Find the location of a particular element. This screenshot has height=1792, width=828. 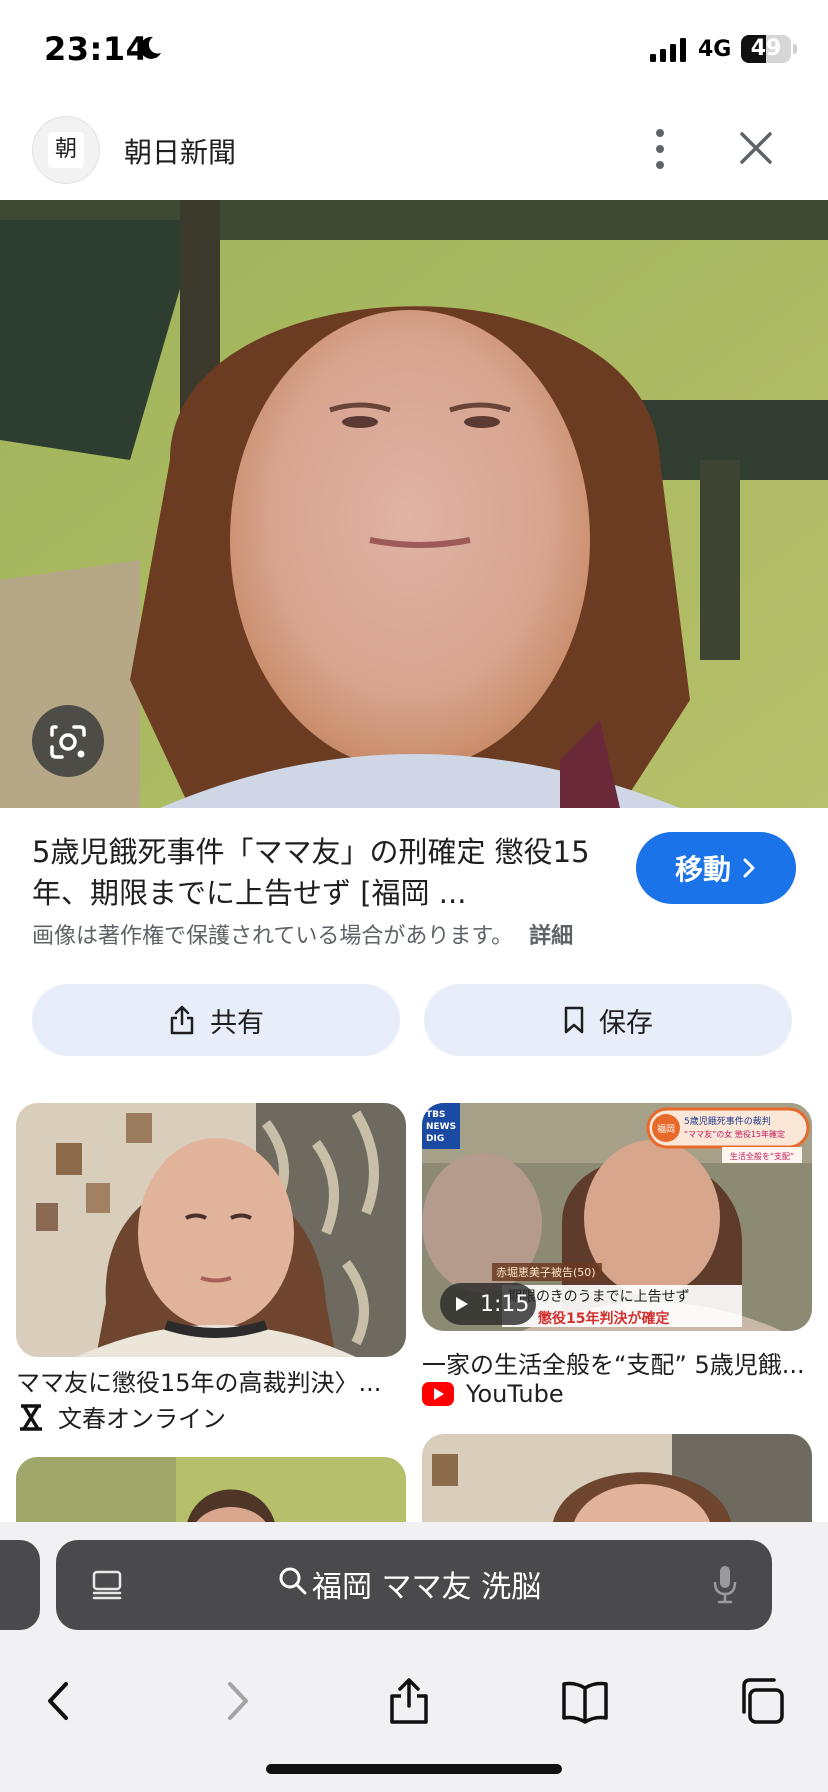

share-button: 共有 is located at coordinates (216, 1020).